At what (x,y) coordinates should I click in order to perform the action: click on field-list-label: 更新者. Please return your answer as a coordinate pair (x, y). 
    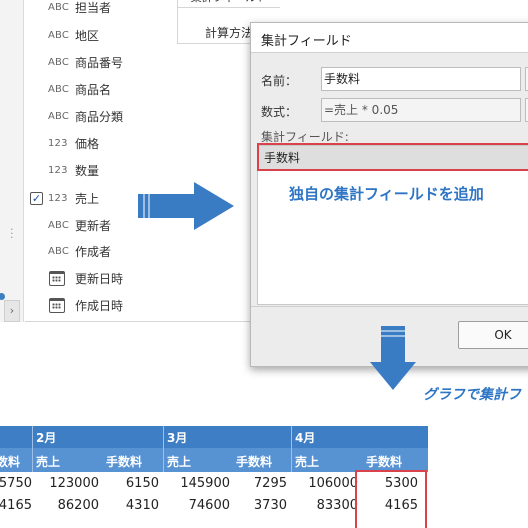
    Looking at the image, I should click on (93, 225).